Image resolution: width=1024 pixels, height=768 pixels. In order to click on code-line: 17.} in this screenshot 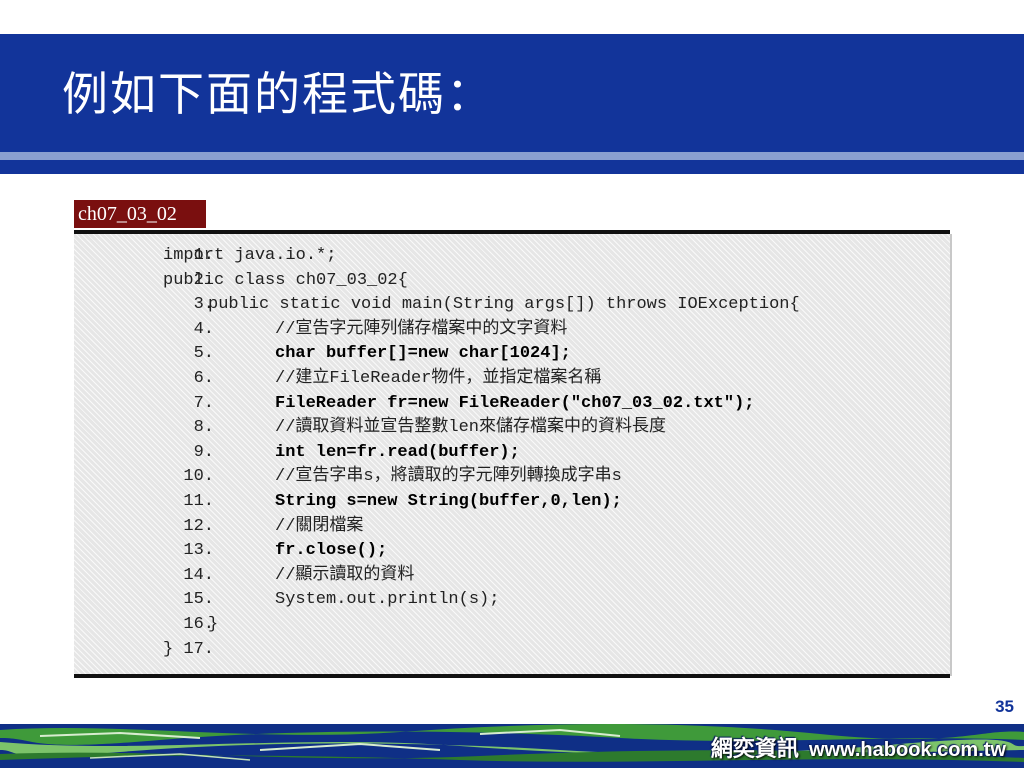, I will do `click(512, 650)`.